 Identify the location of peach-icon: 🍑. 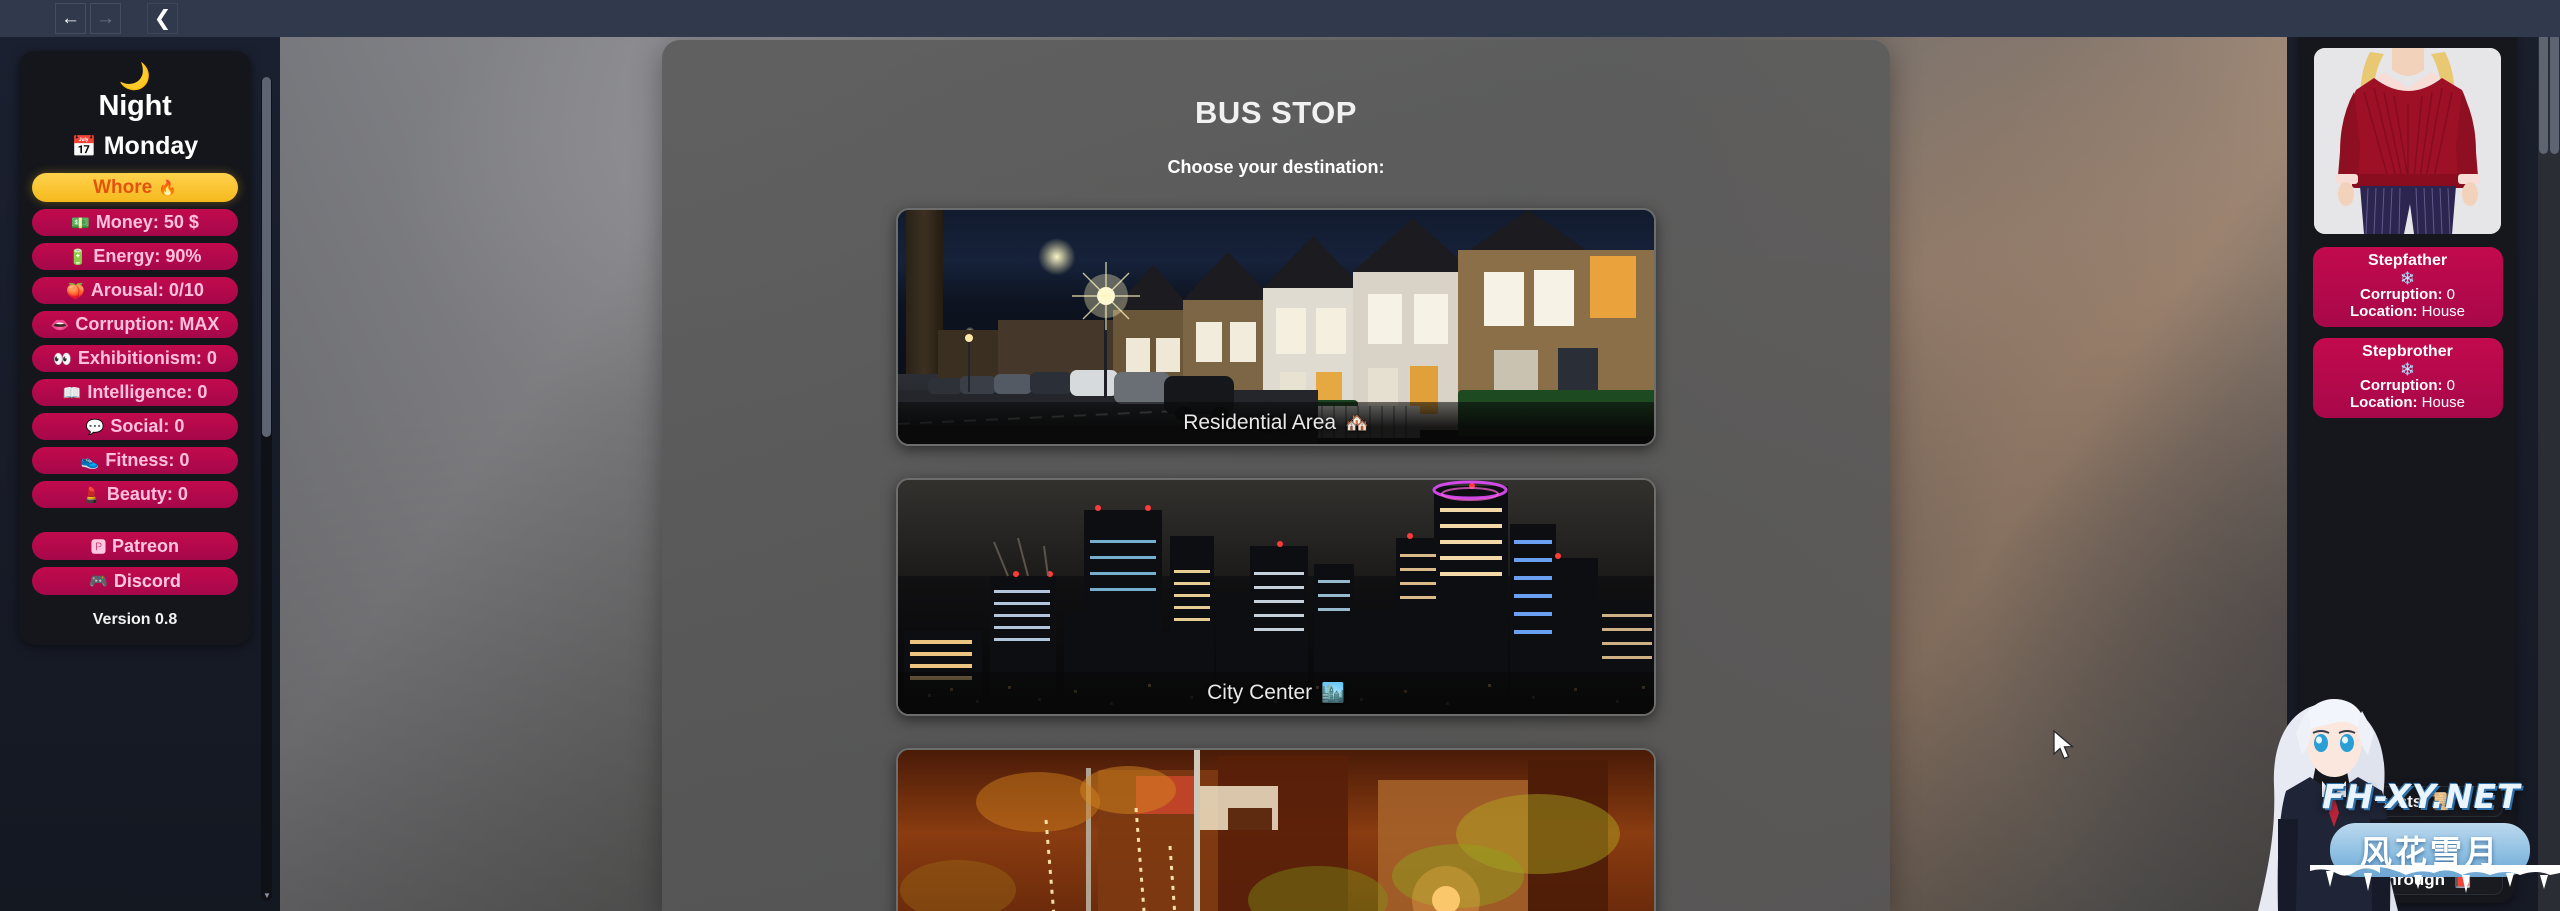
(75, 291).